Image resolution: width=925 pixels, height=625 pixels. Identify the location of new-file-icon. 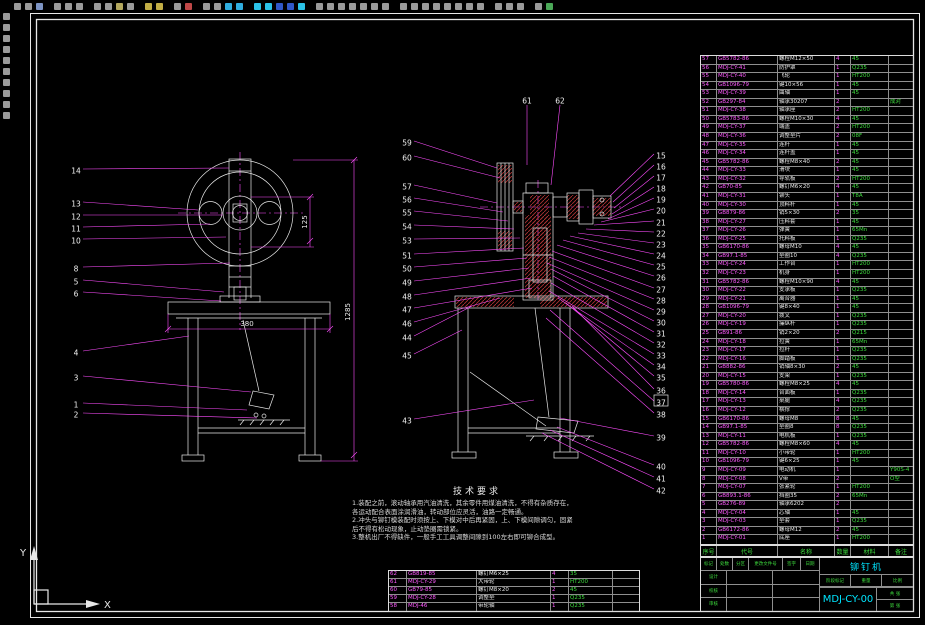
(17, 6).